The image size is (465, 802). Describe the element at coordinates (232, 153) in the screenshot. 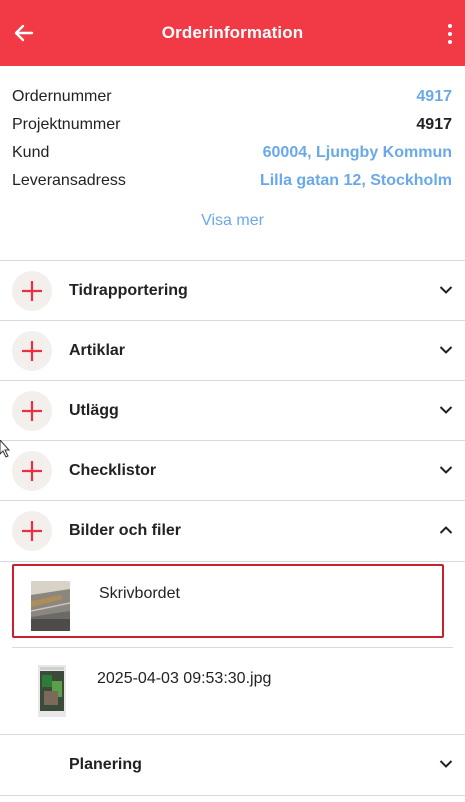

I see `info-row-customer: Kund 60004, Ljungby Kommun` at that location.